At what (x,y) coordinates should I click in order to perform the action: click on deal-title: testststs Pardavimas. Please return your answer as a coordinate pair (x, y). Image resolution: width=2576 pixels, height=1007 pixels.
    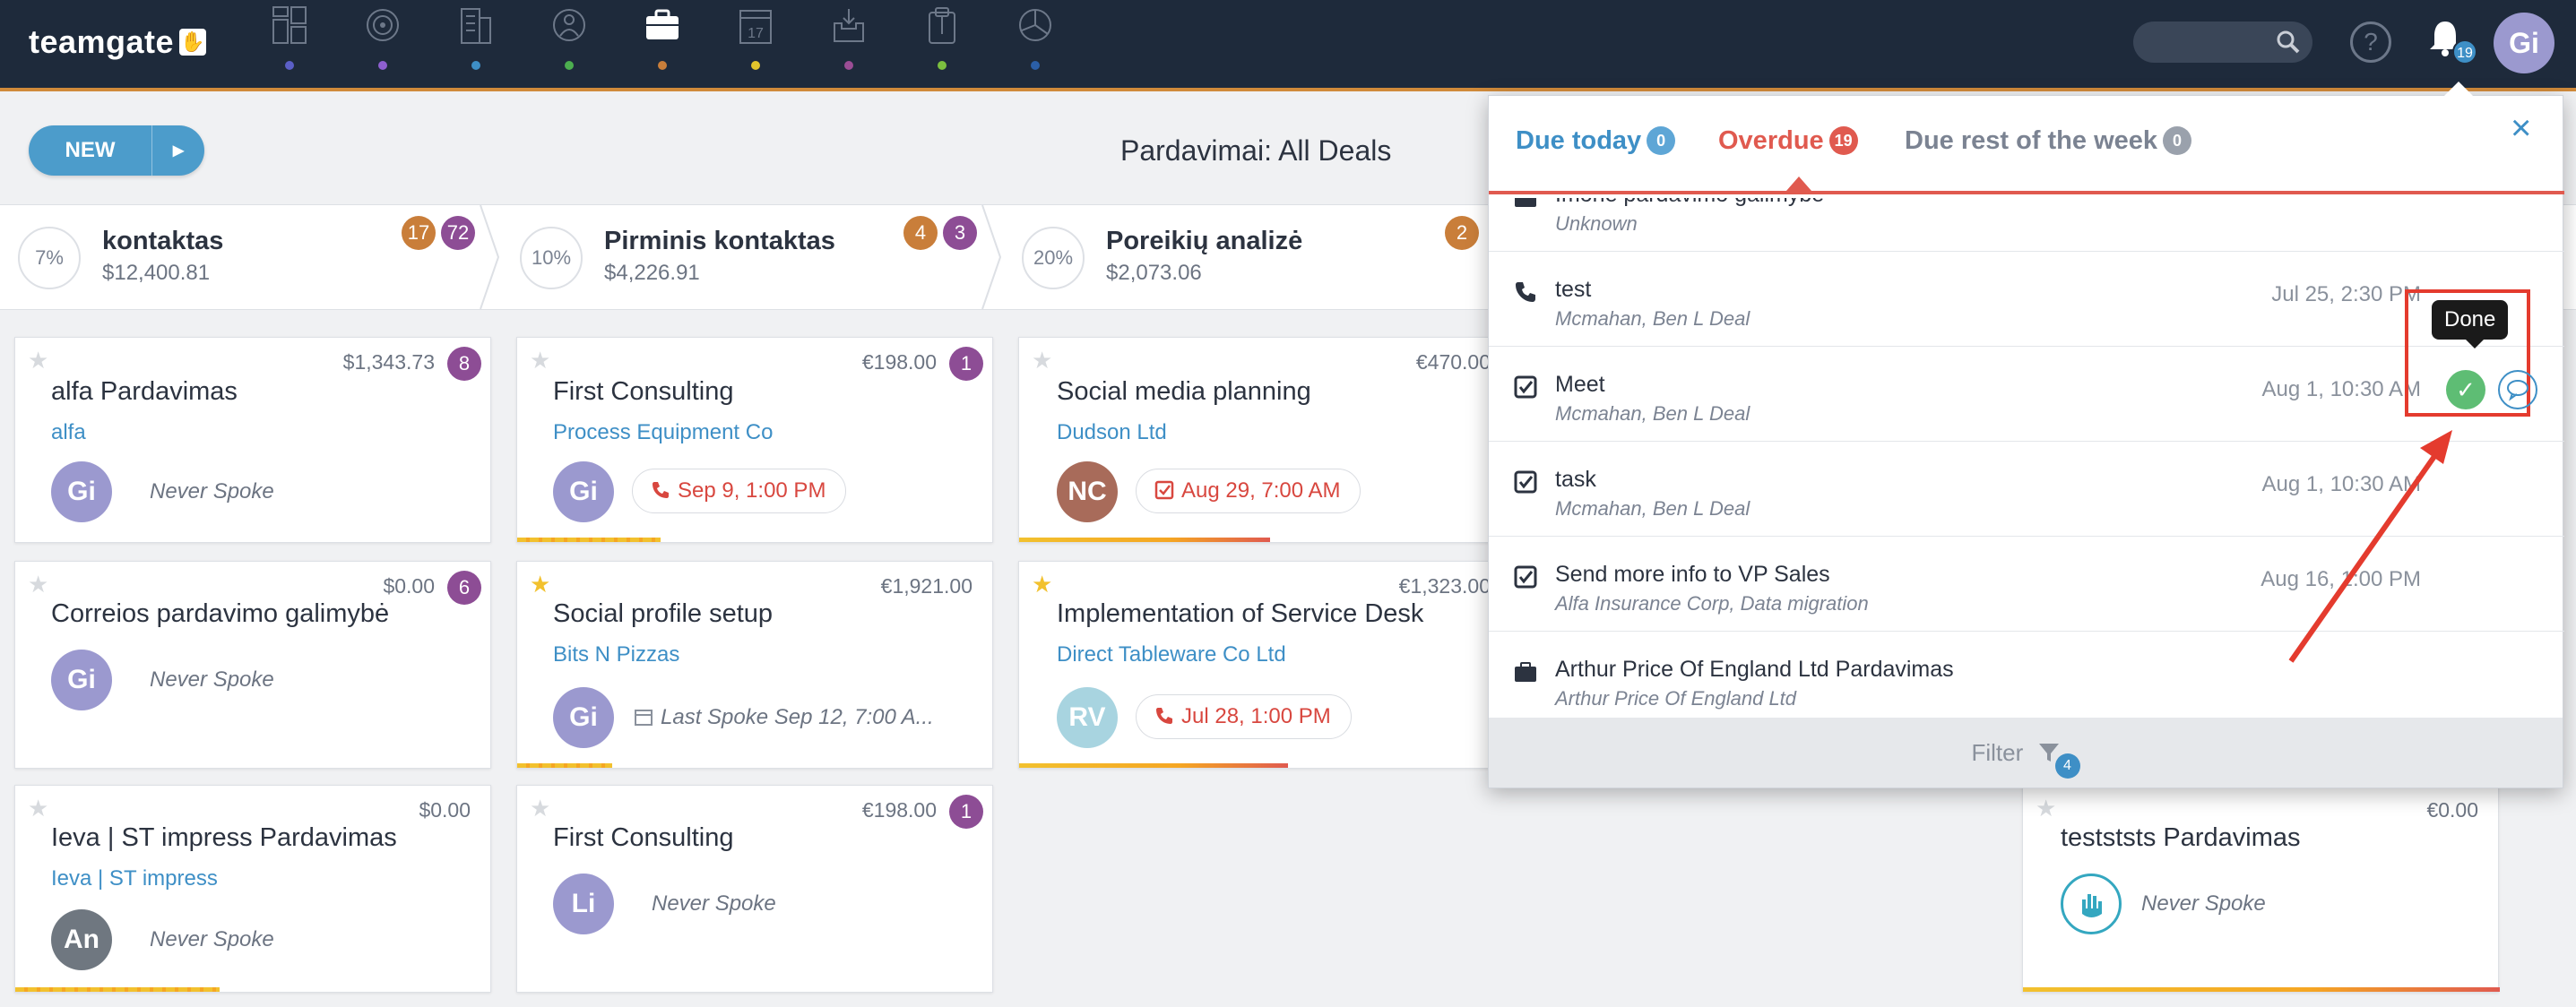
    Looking at the image, I should click on (2181, 838).